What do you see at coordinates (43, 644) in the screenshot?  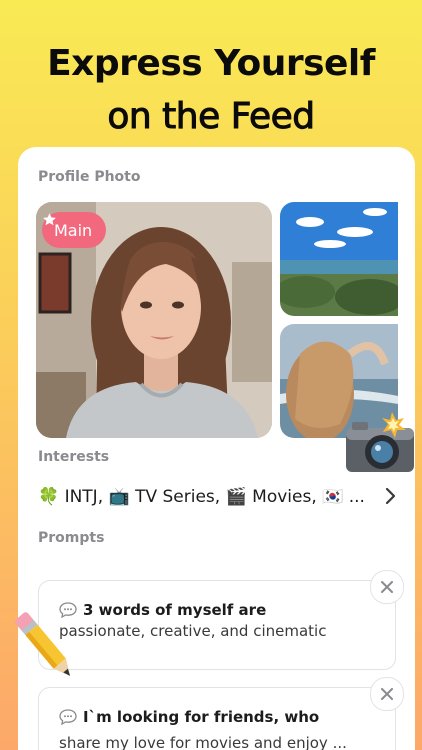 I see `pencil-icon` at bounding box center [43, 644].